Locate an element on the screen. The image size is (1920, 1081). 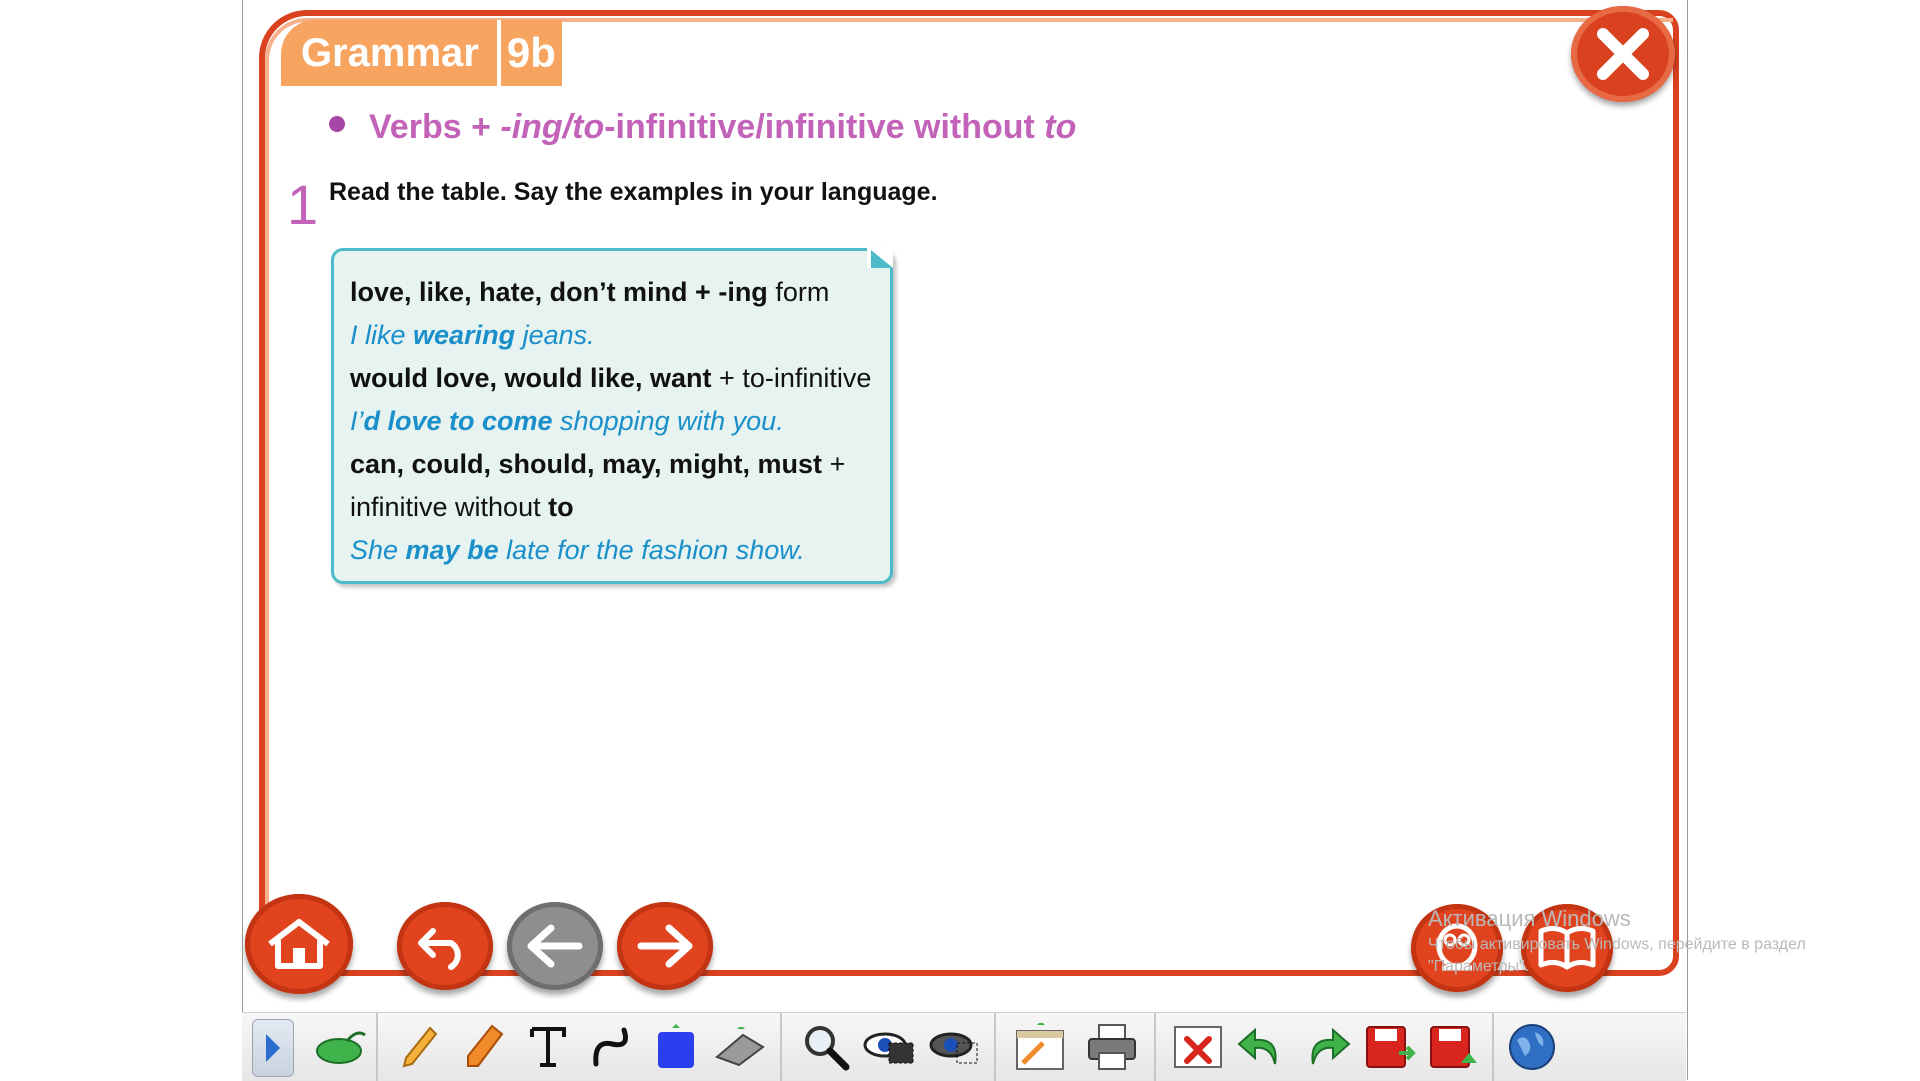
close-icon is located at coordinates (1623, 54).